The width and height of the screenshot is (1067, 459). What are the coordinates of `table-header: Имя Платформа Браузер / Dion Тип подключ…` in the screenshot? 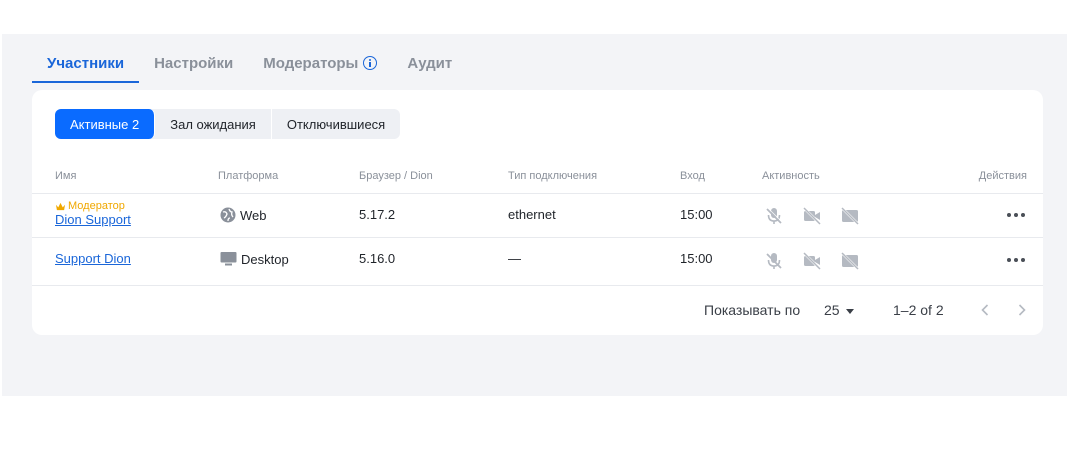 It's located at (537, 177).